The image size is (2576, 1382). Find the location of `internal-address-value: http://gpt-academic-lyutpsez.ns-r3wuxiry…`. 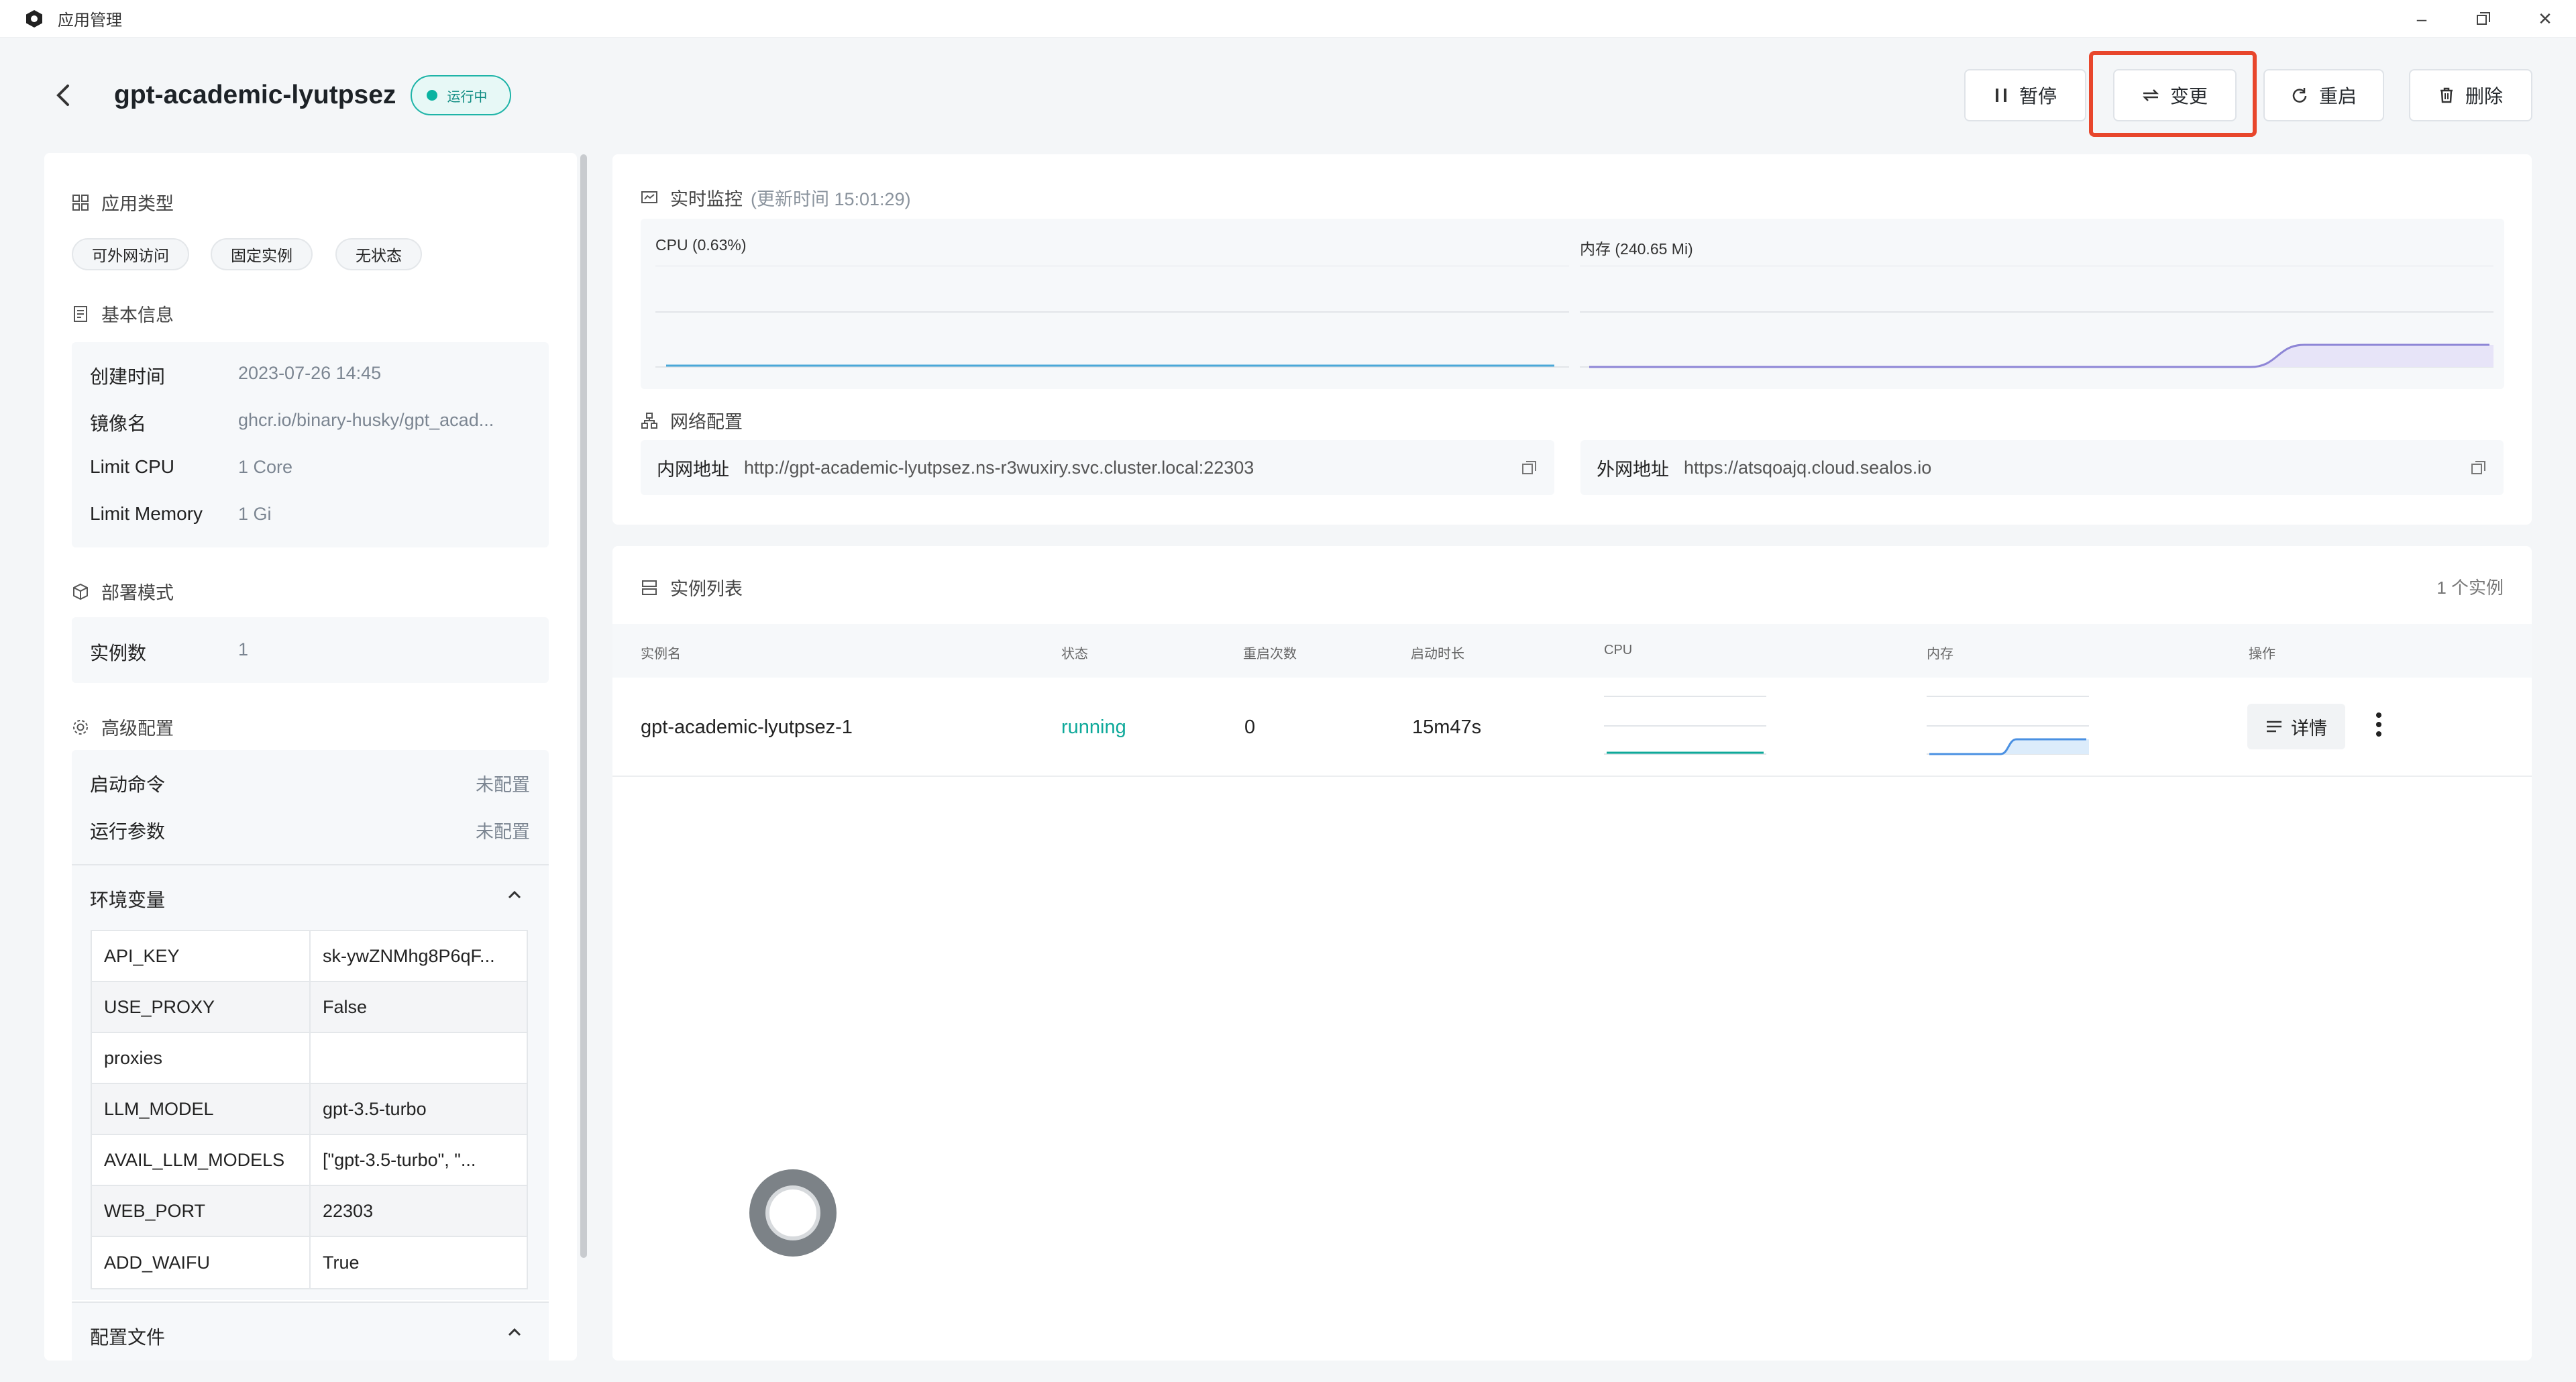

internal-address-value: http://gpt-academic-lyutpsez.ns-r3wuxiry… is located at coordinates (999, 468).